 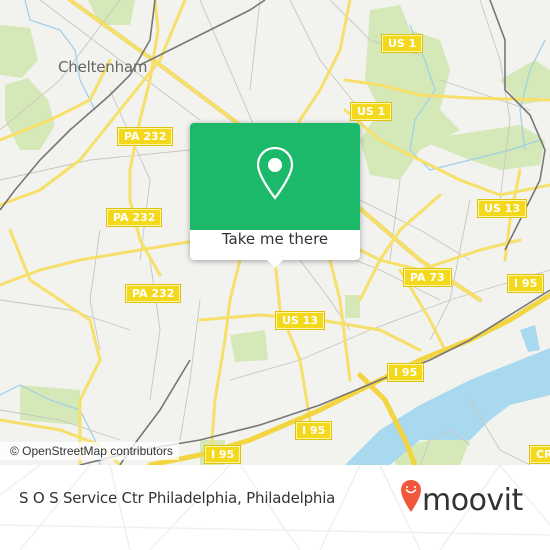 What do you see at coordinates (103, 67) in the screenshot?
I see `place-label-cheltenham: Cheltenham` at bounding box center [103, 67].